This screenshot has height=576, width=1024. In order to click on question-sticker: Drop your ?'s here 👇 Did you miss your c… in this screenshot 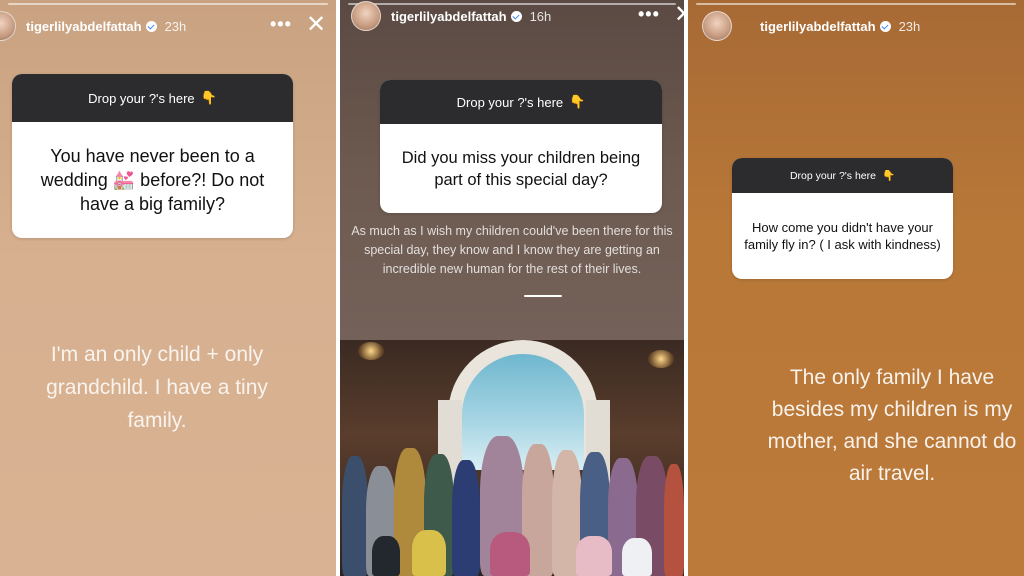, I will do `click(521, 146)`.